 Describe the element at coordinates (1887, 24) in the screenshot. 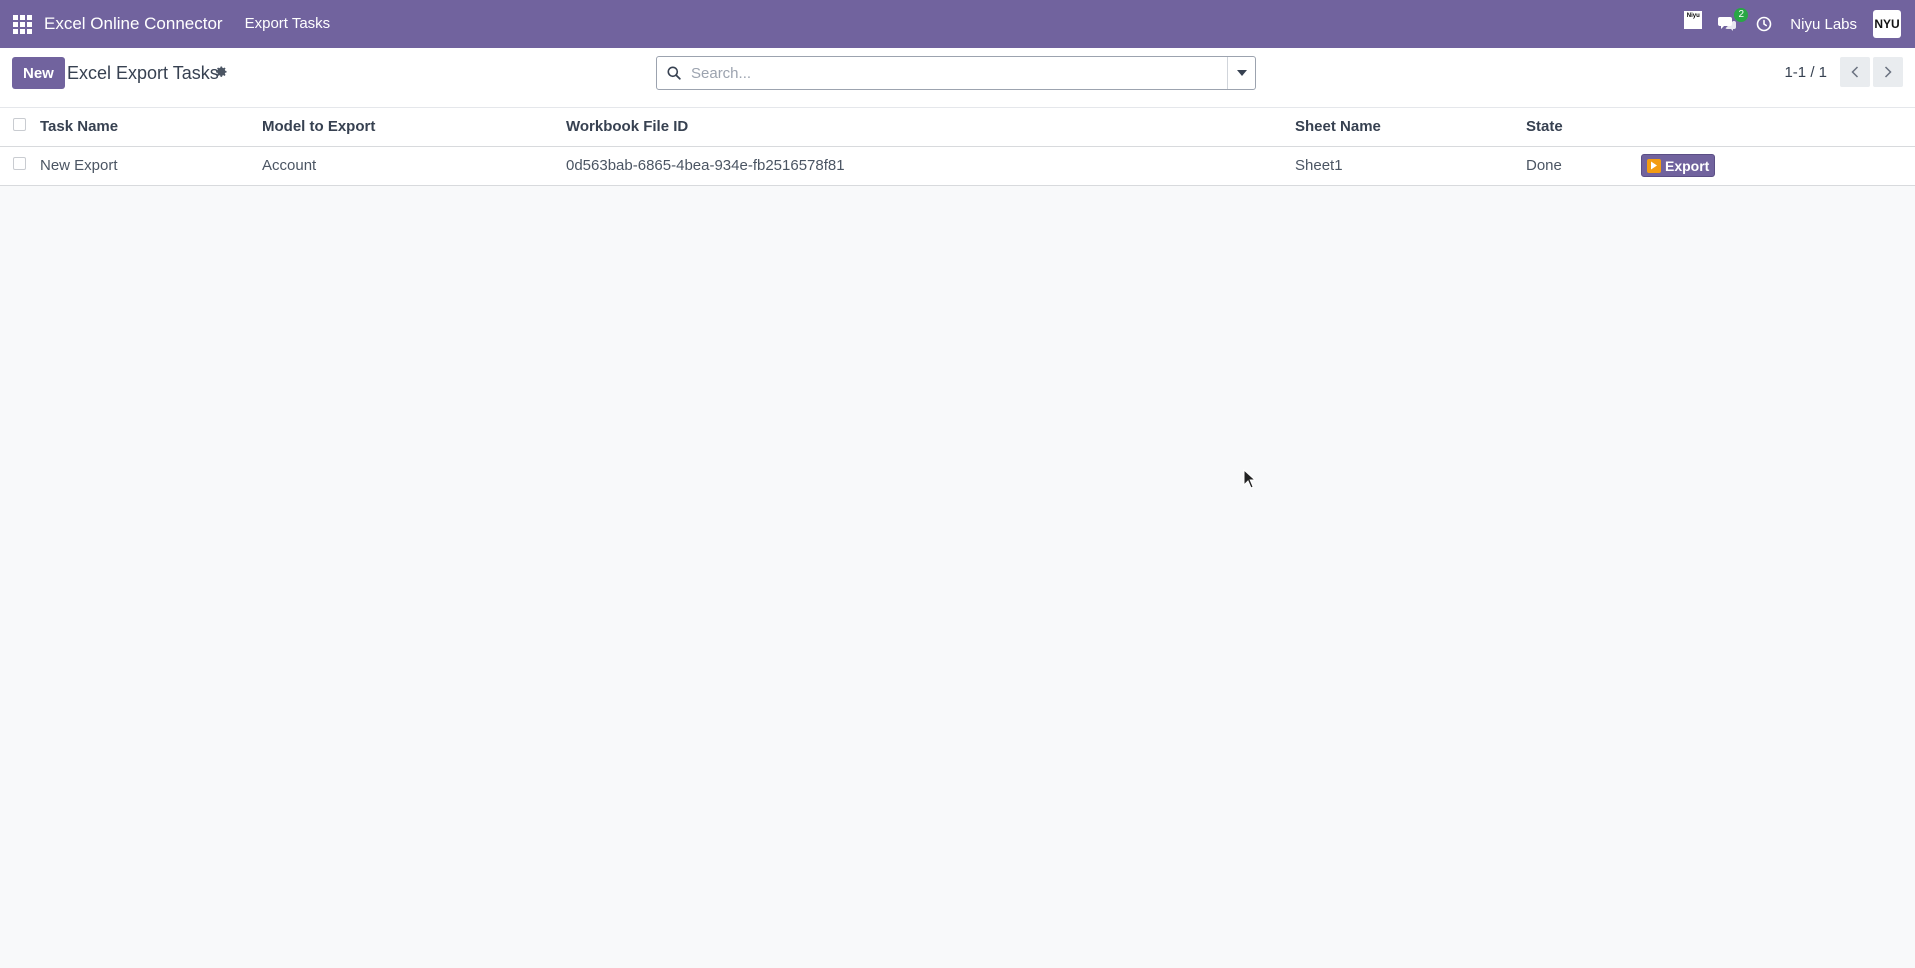

I see `user-avatar: NYU` at that location.